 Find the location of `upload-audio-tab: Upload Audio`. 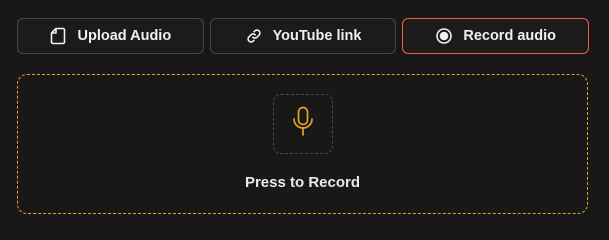

upload-audio-tab: Upload Audio is located at coordinates (110, 36).